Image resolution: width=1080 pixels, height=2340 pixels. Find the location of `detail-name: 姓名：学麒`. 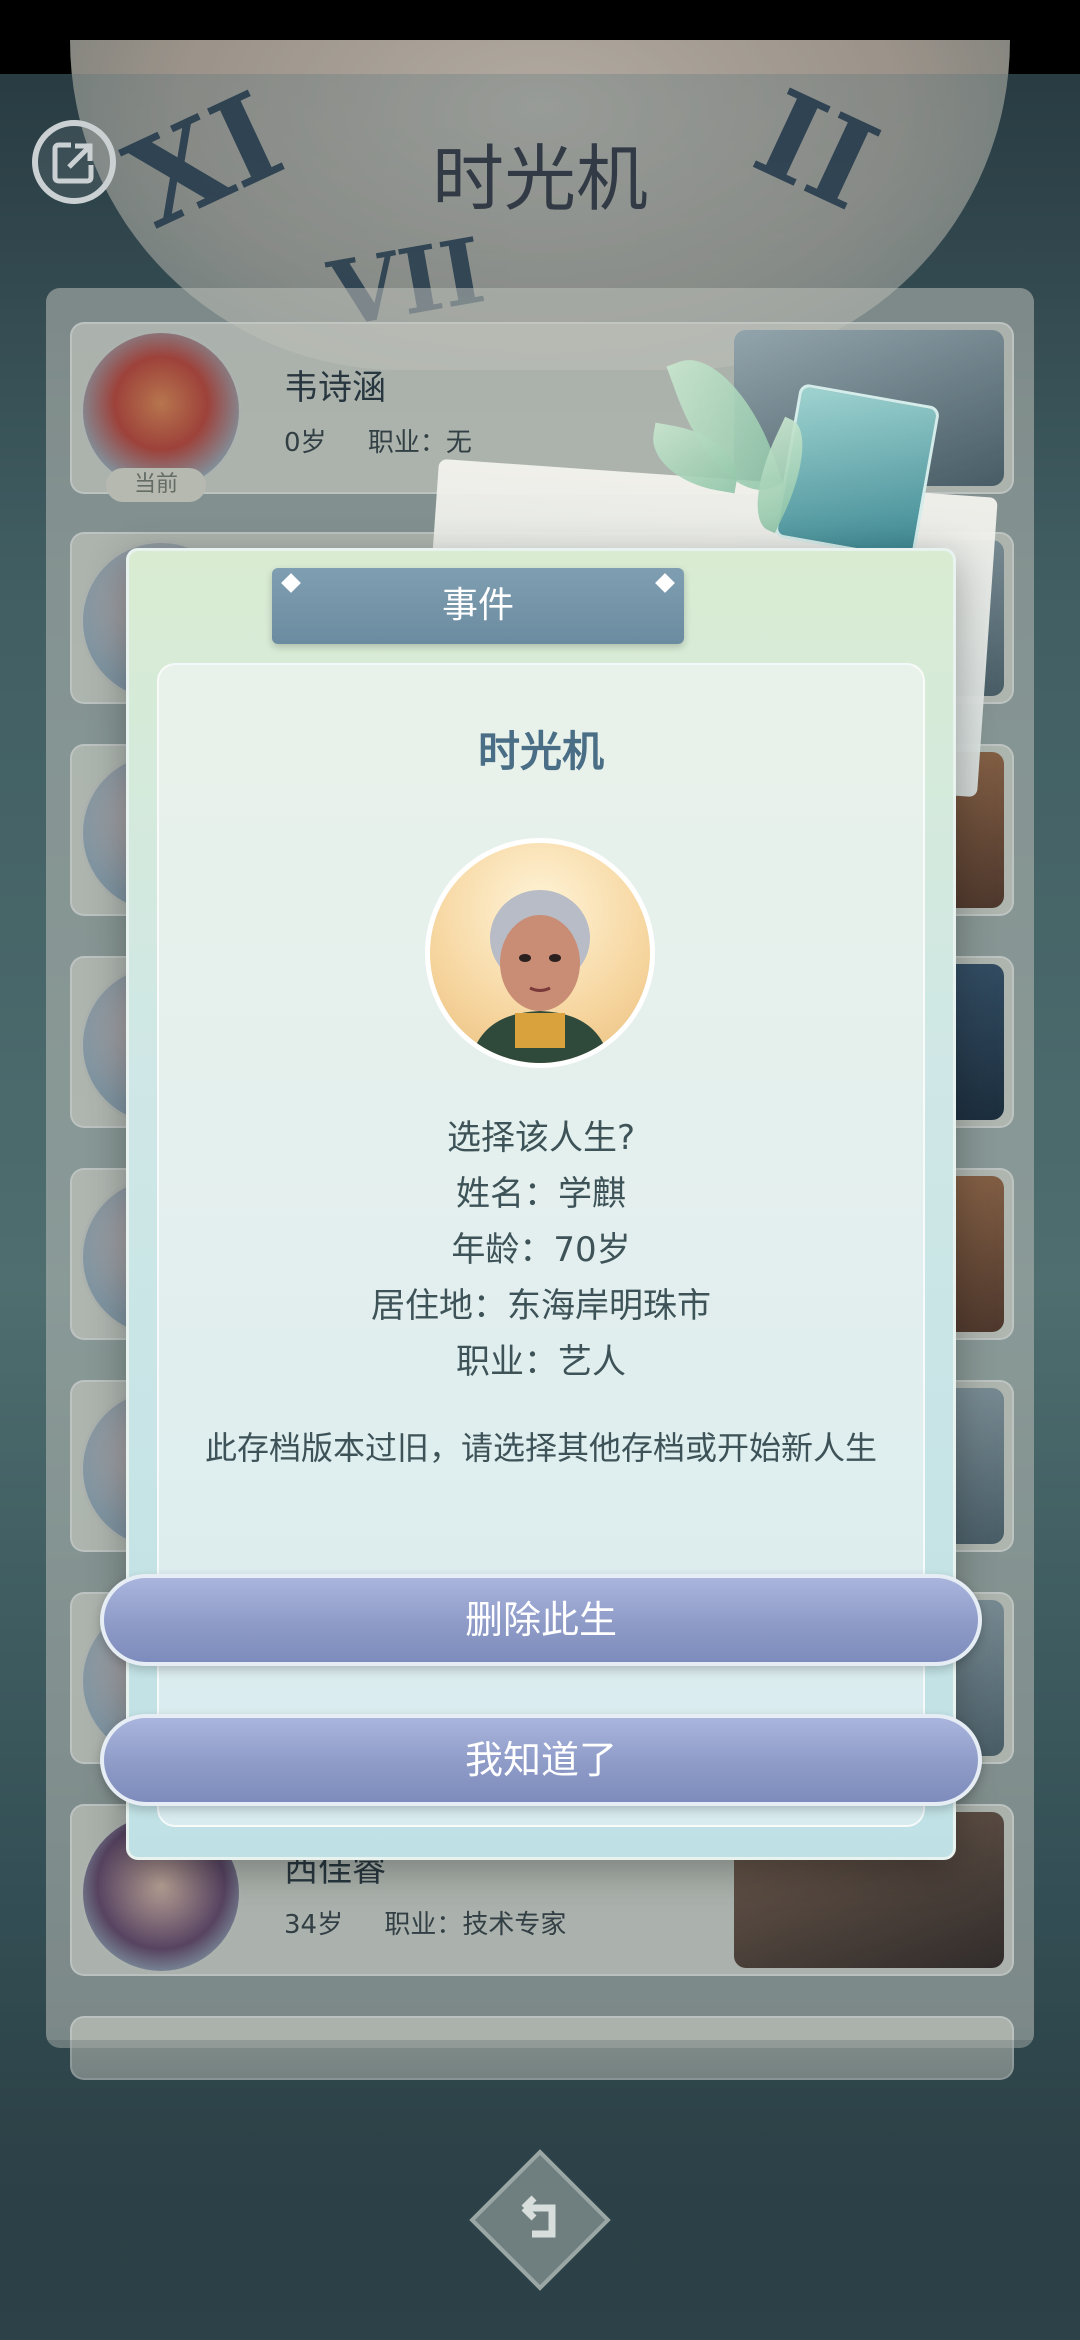

detail-name: 姓名：学麒 is located at coordinates (541, 1194).